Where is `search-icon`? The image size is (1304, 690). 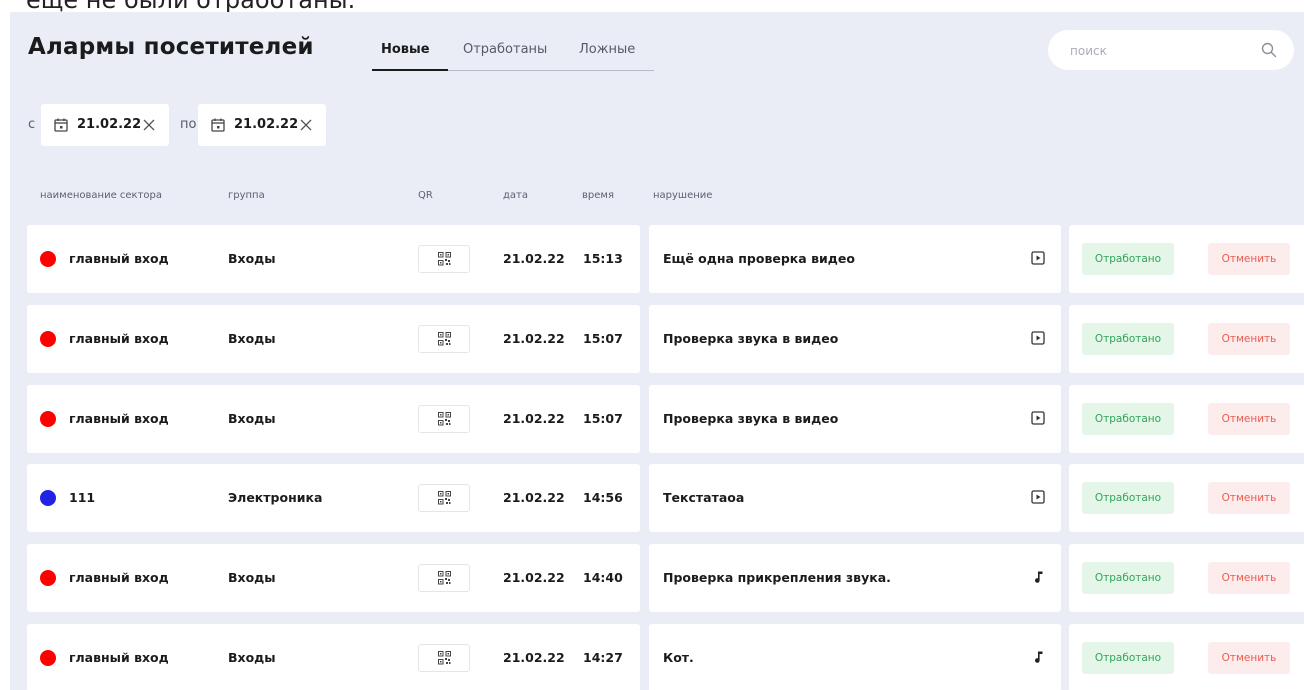 search-icon is located at coordinates (1269, 50).